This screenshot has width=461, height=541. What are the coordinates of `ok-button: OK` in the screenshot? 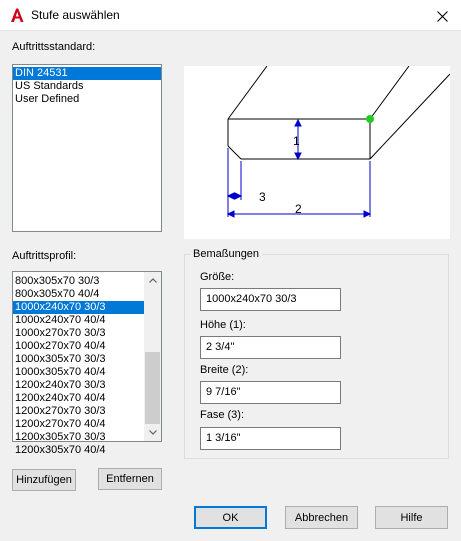 It's located at (230, 517).